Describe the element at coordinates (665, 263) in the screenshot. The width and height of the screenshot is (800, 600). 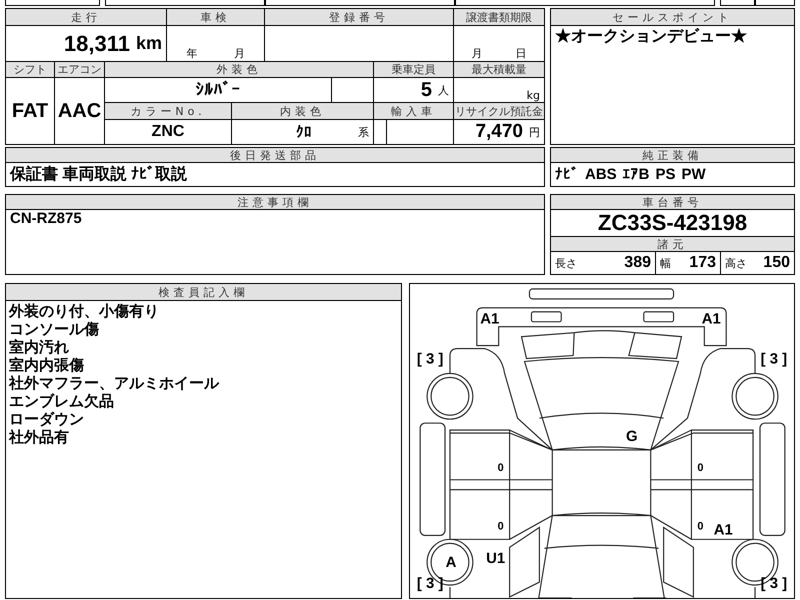
I see `spec-label: 幅` at that location.